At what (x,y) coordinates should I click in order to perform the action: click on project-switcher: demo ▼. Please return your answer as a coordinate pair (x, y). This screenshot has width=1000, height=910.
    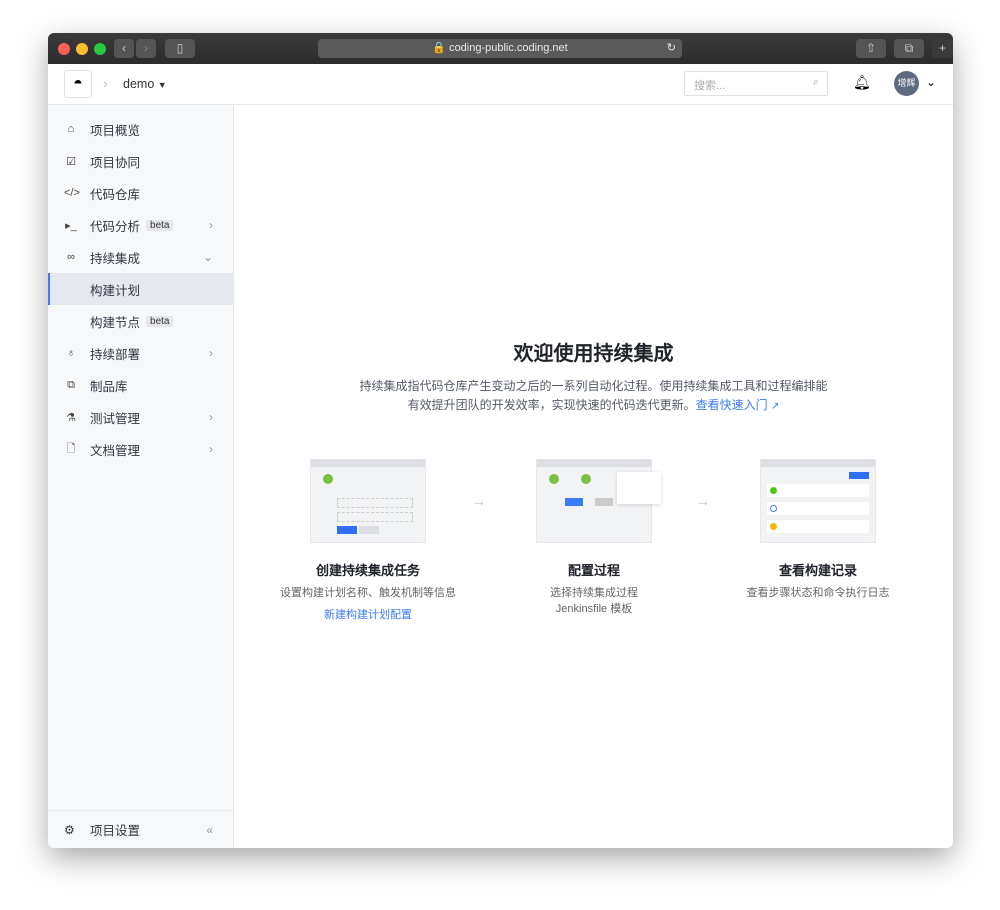
    Looking at the image, I should click on (145, 84).